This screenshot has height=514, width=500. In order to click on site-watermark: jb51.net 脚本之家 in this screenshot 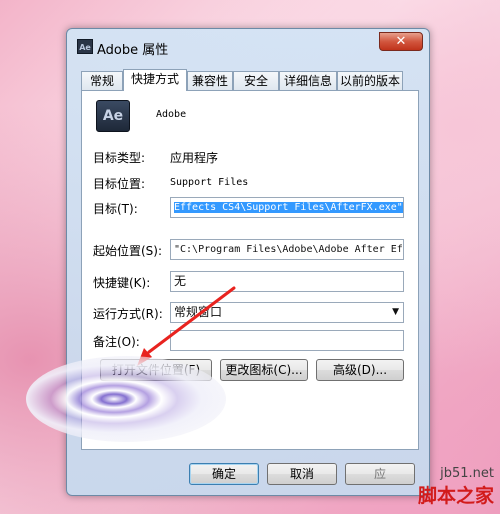, I will do `click(456, 487)`.